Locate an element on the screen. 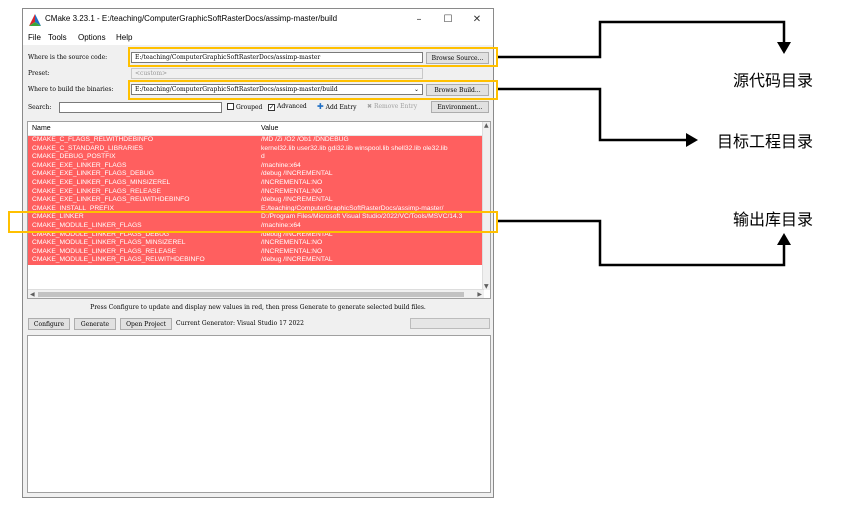  install-annotation: 输出库目录 is located at coordinates (773, 219).